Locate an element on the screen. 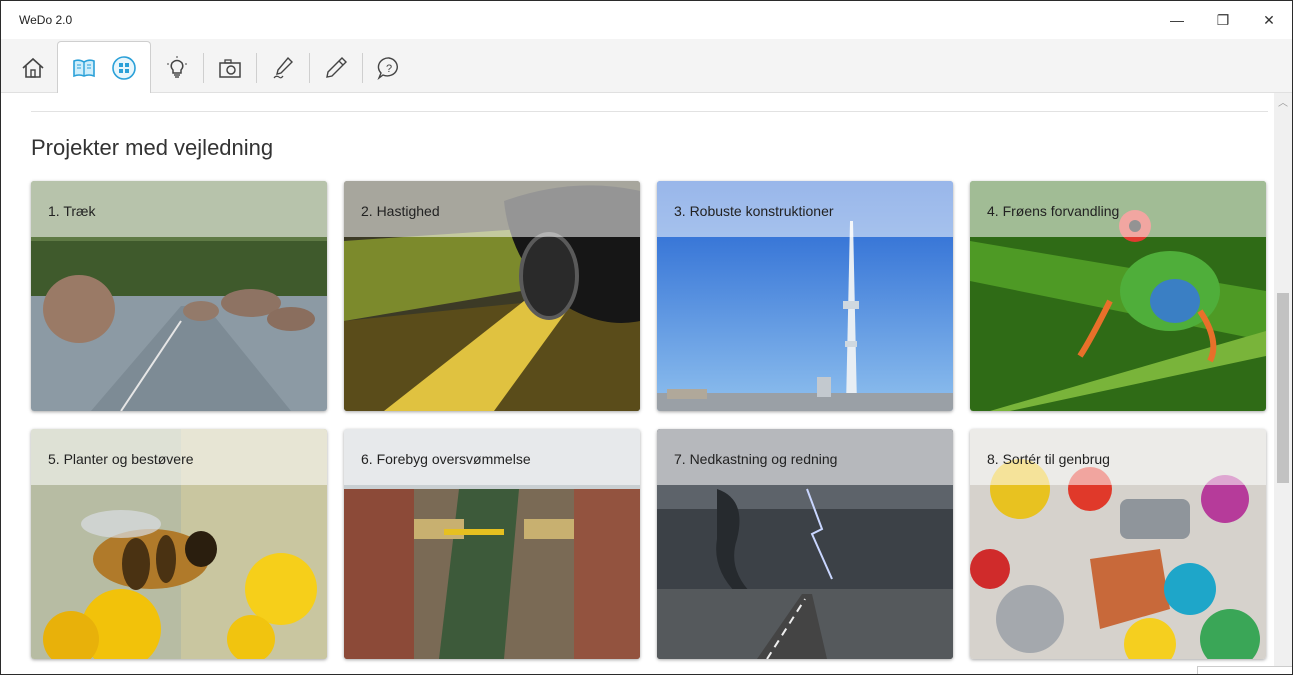 The width and height of the screenshot is (1293, 675). pencil-button is located at coordinates (336, 68).